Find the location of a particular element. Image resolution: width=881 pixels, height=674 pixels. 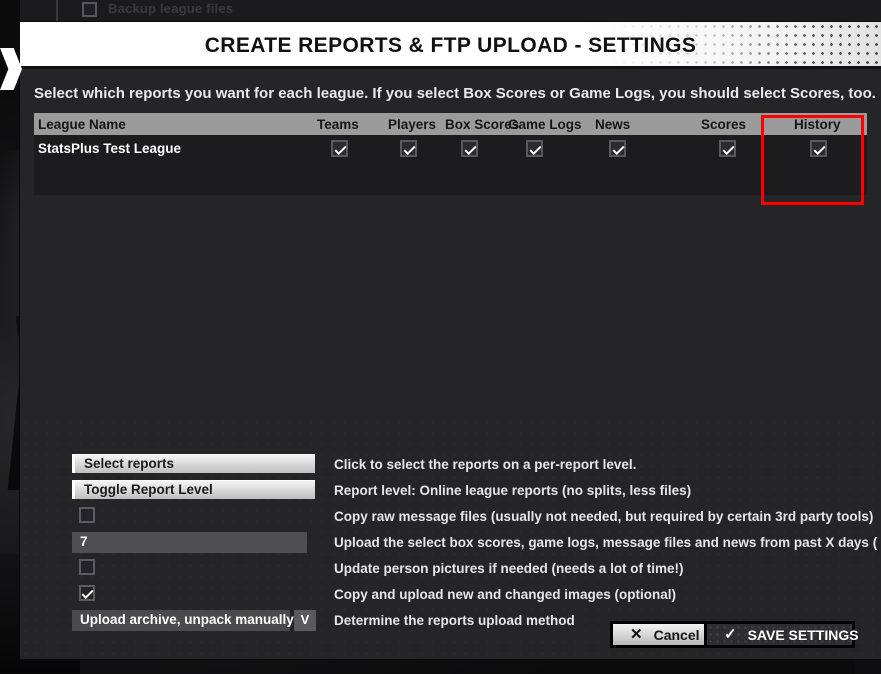

update-person-pictures-checkbox is located at coordinates (87, 567).